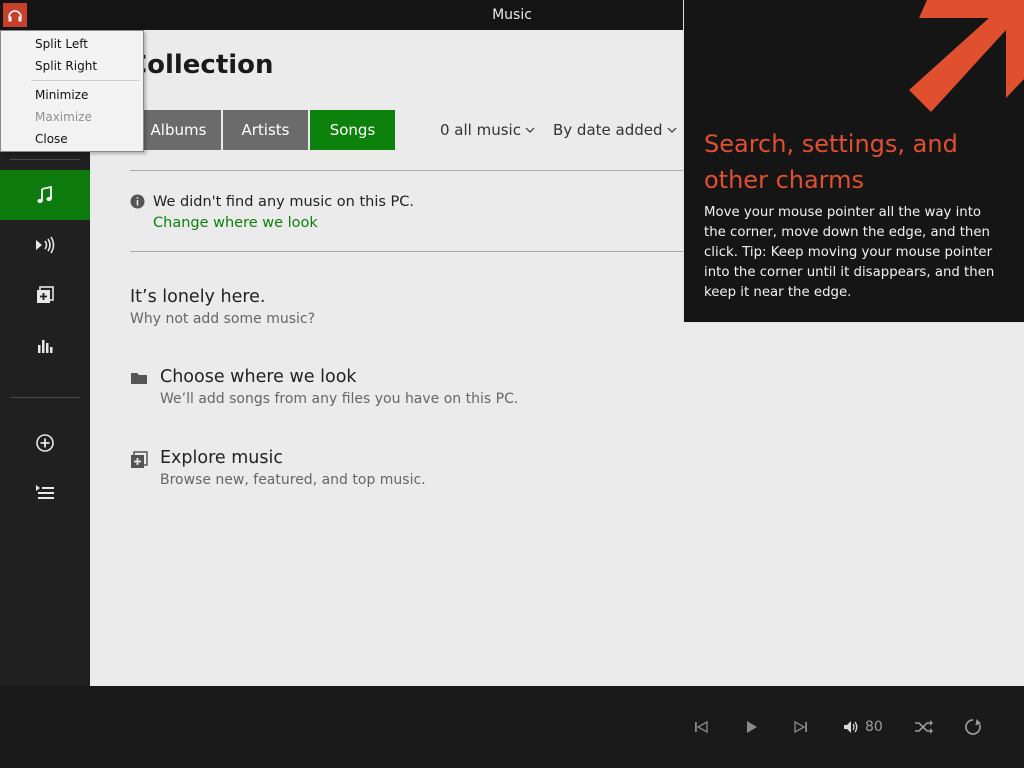 The height and width of the screenshot is (768, 1024). Describe the element at coordinates (198, 297) in the screenshot. I see `empty-state-title: It’s lonely here.` at that location.